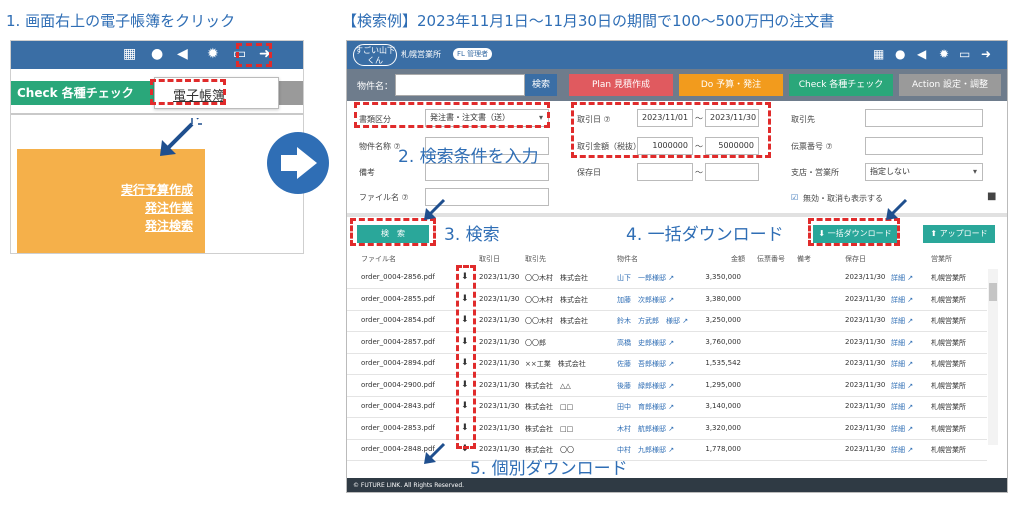  I want to click on partner-input, so click(924, 118).